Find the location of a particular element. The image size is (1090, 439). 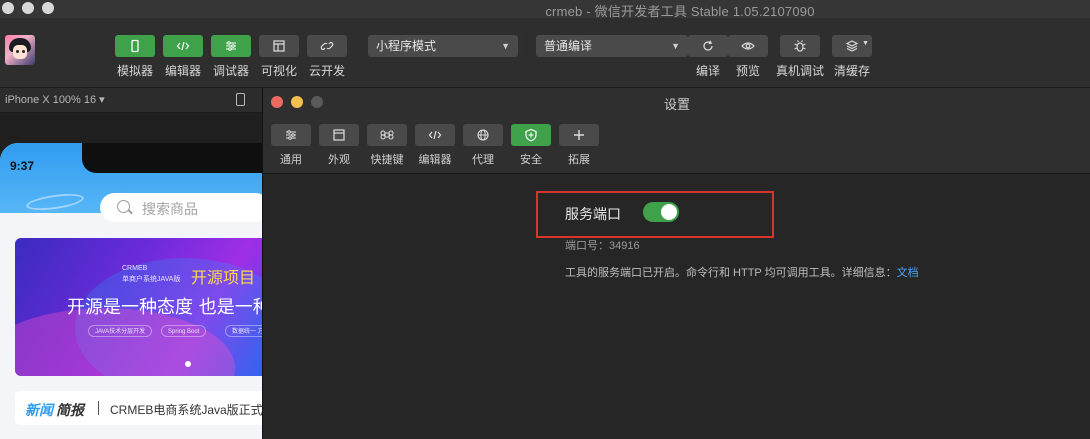

simulator-toggle-button is located at coordinates (135, 46).